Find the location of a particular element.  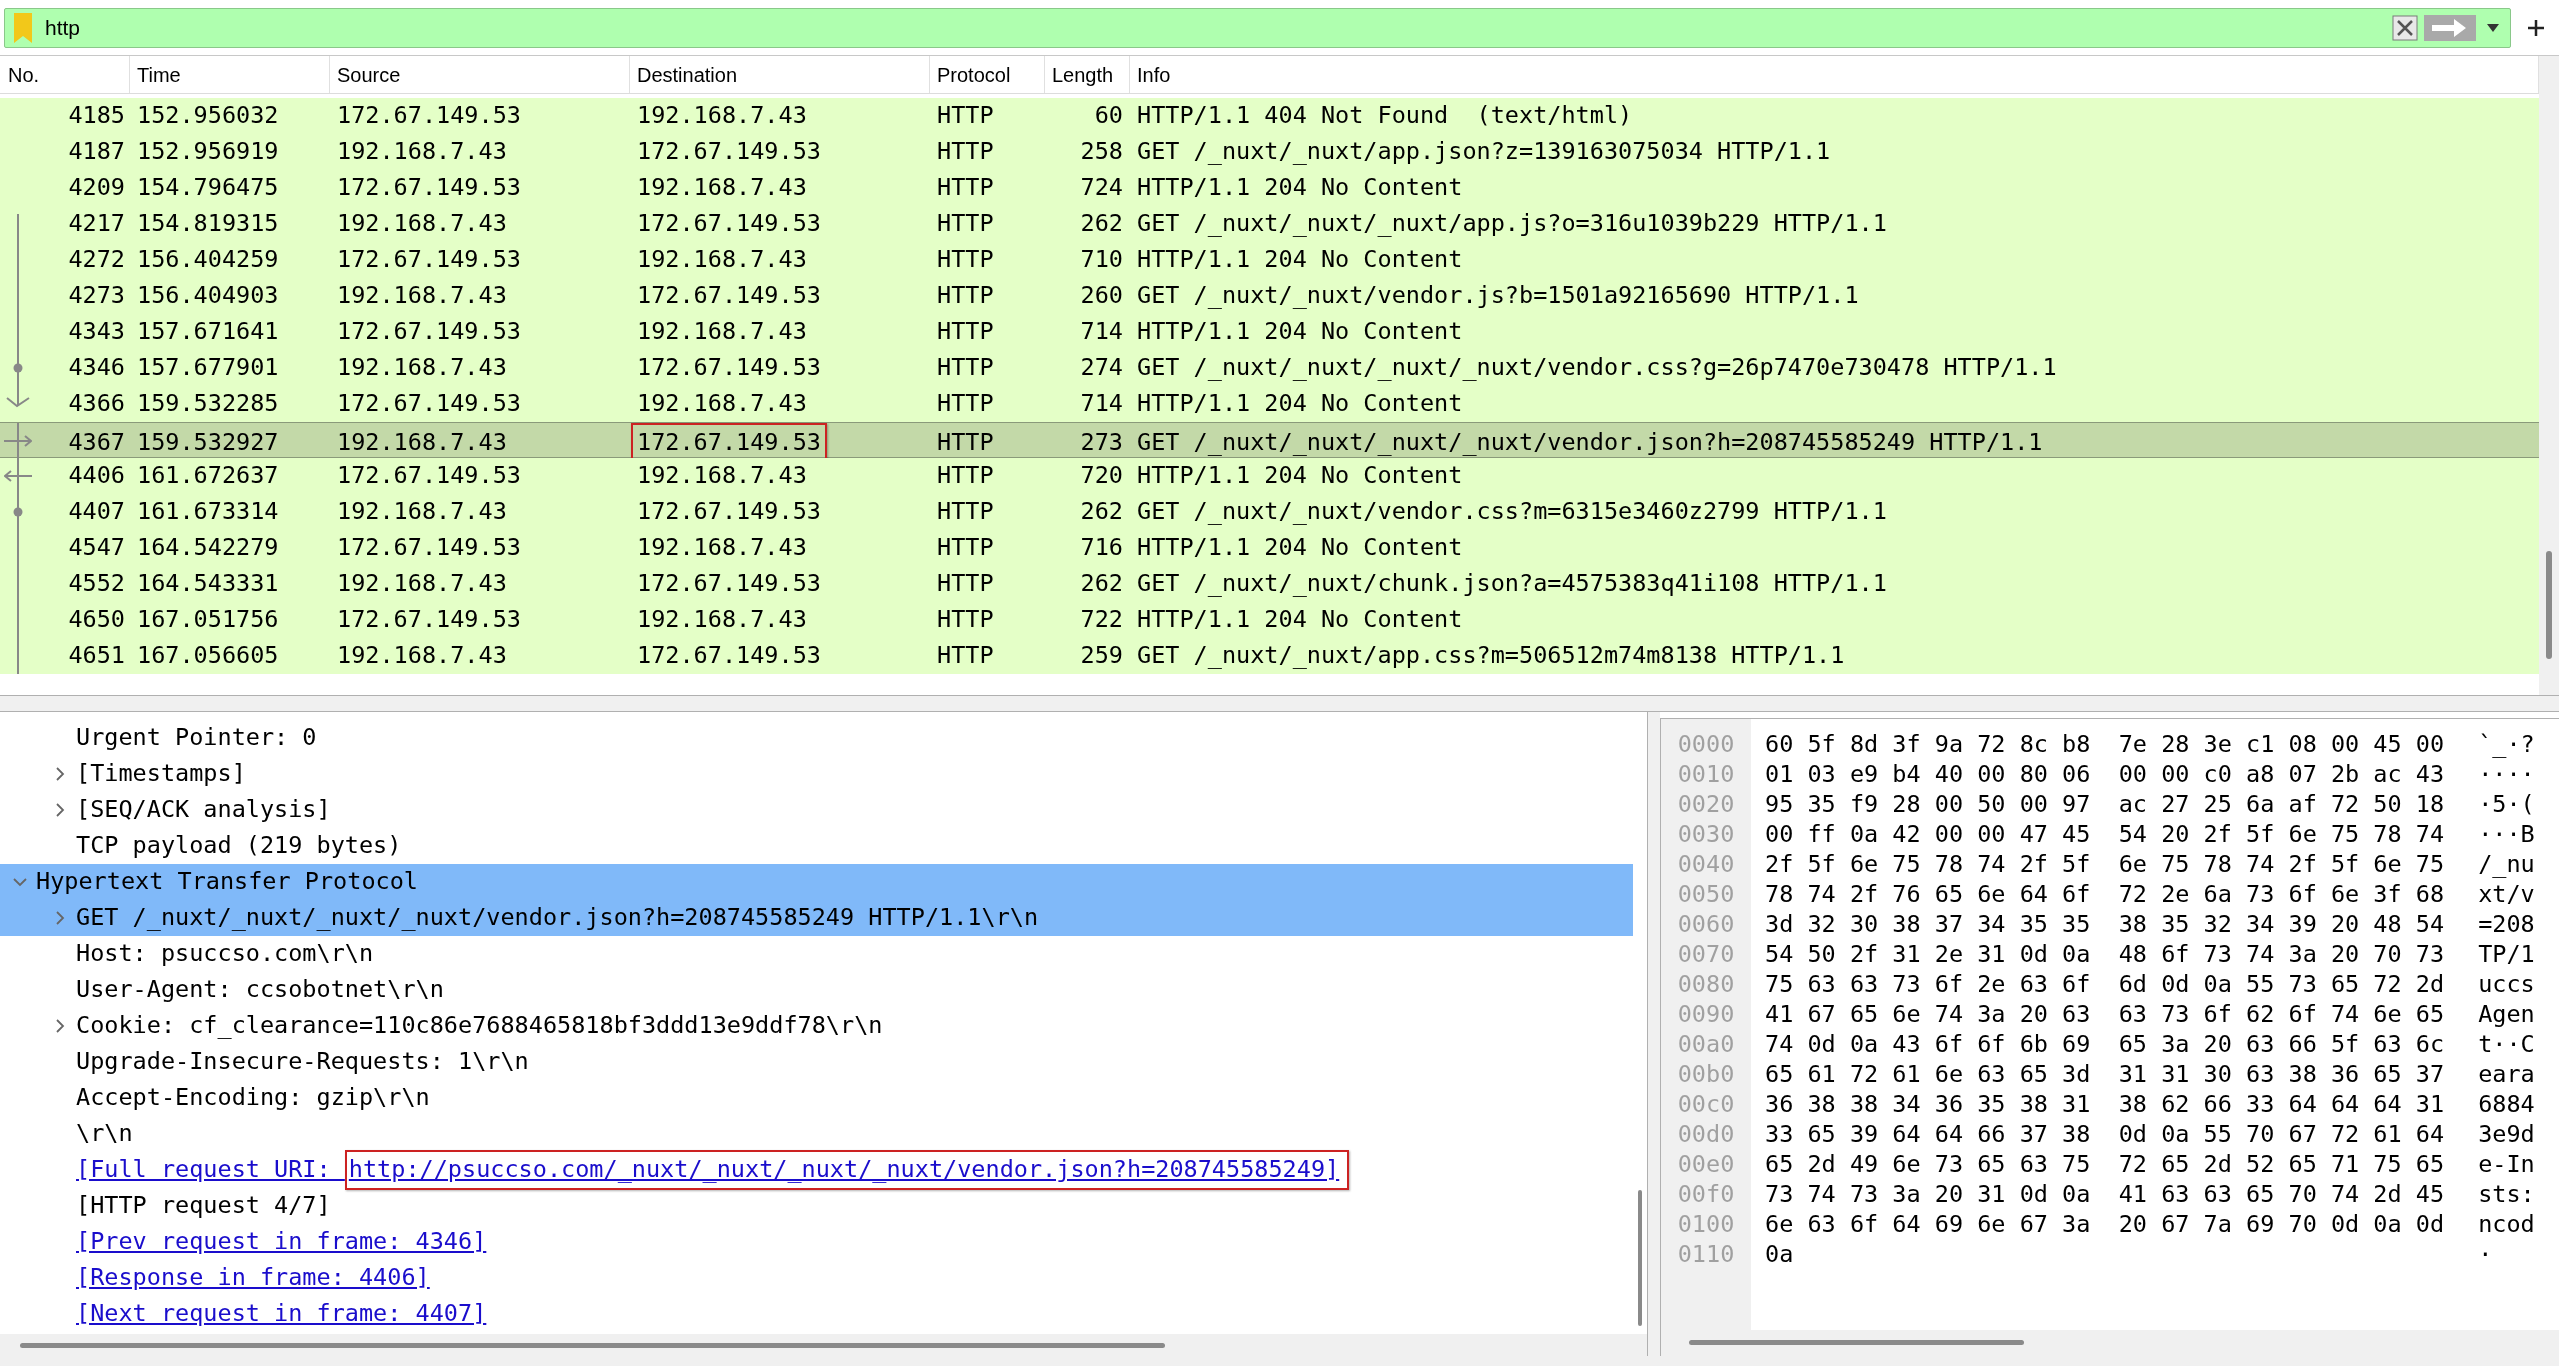

tree-row: User-Agent: ccsobotnet\r\n is located at coordinates (816, 990).